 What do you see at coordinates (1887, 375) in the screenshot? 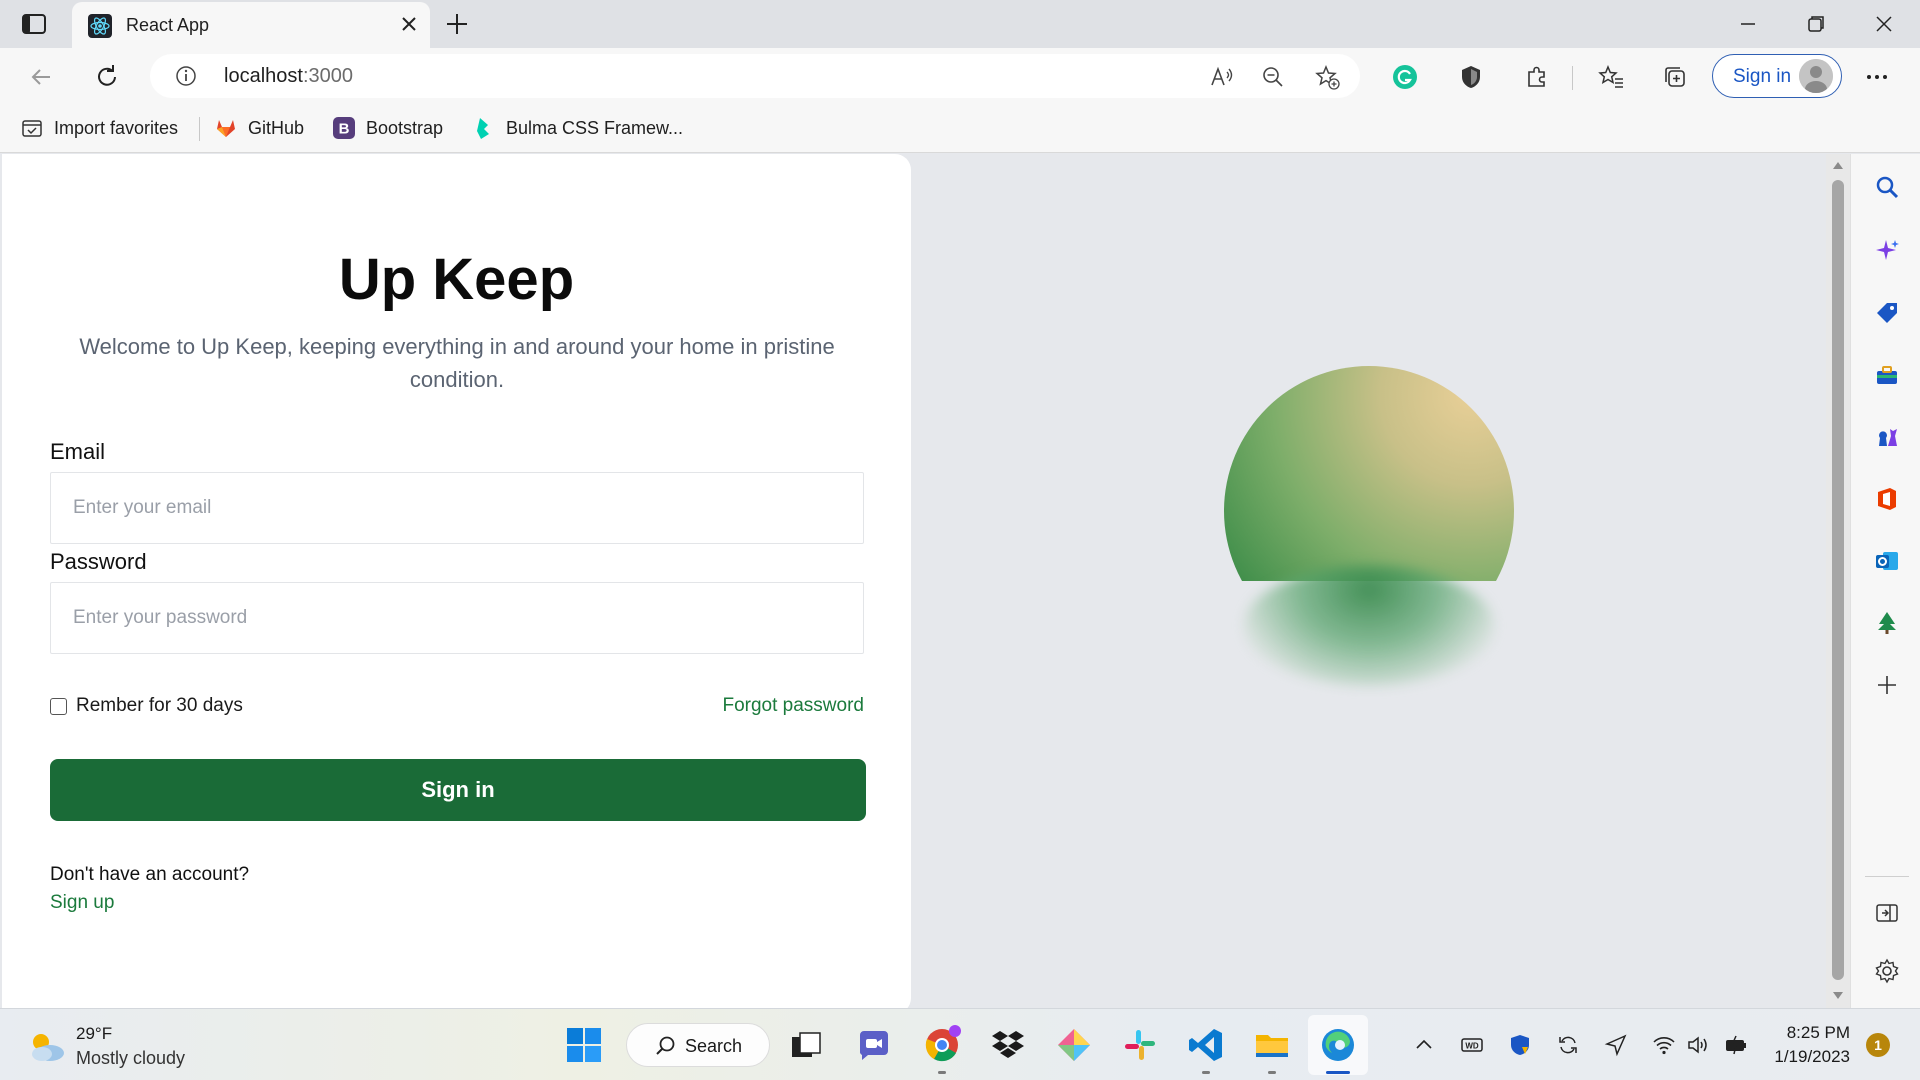
I see `tools-toolbox-icon` at bounding box center [1887, 375].